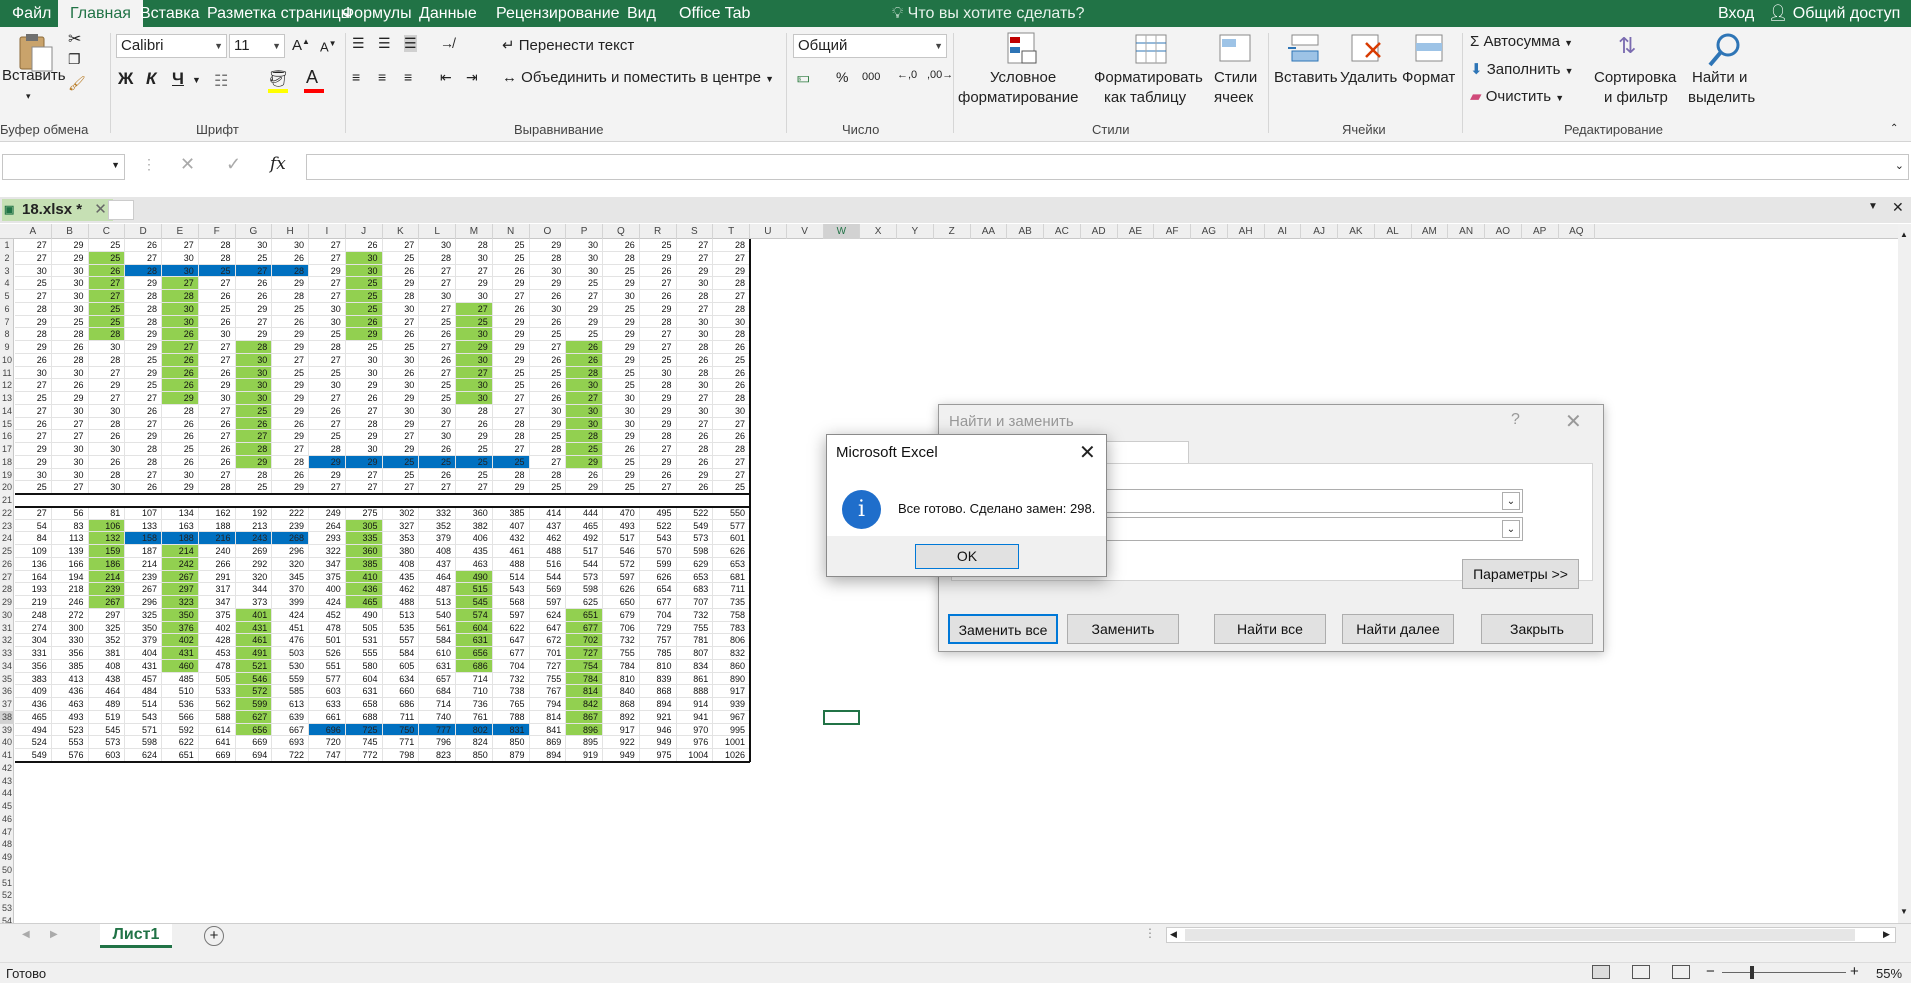  What do you see at coordinates (180, 513) in the screenshot?
I see `cell: 134` at bounding box center [180, 513].